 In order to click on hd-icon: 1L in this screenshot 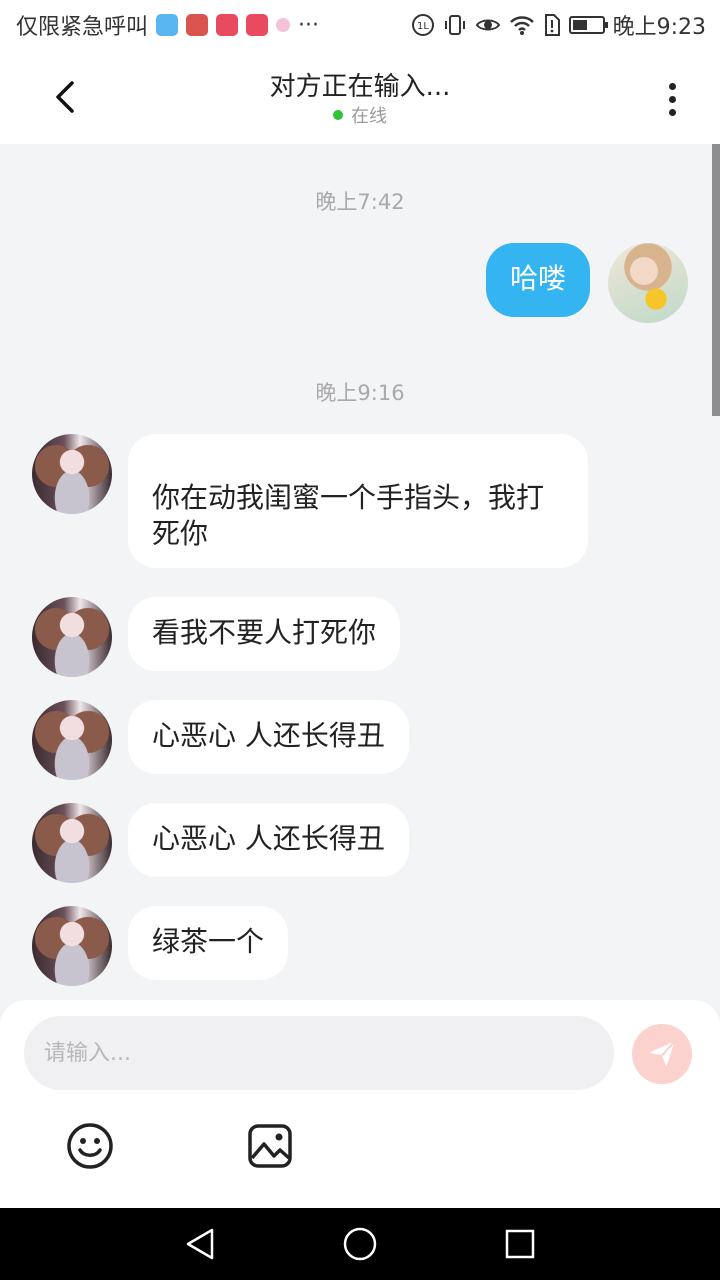, I will do `click(422, 25)`.